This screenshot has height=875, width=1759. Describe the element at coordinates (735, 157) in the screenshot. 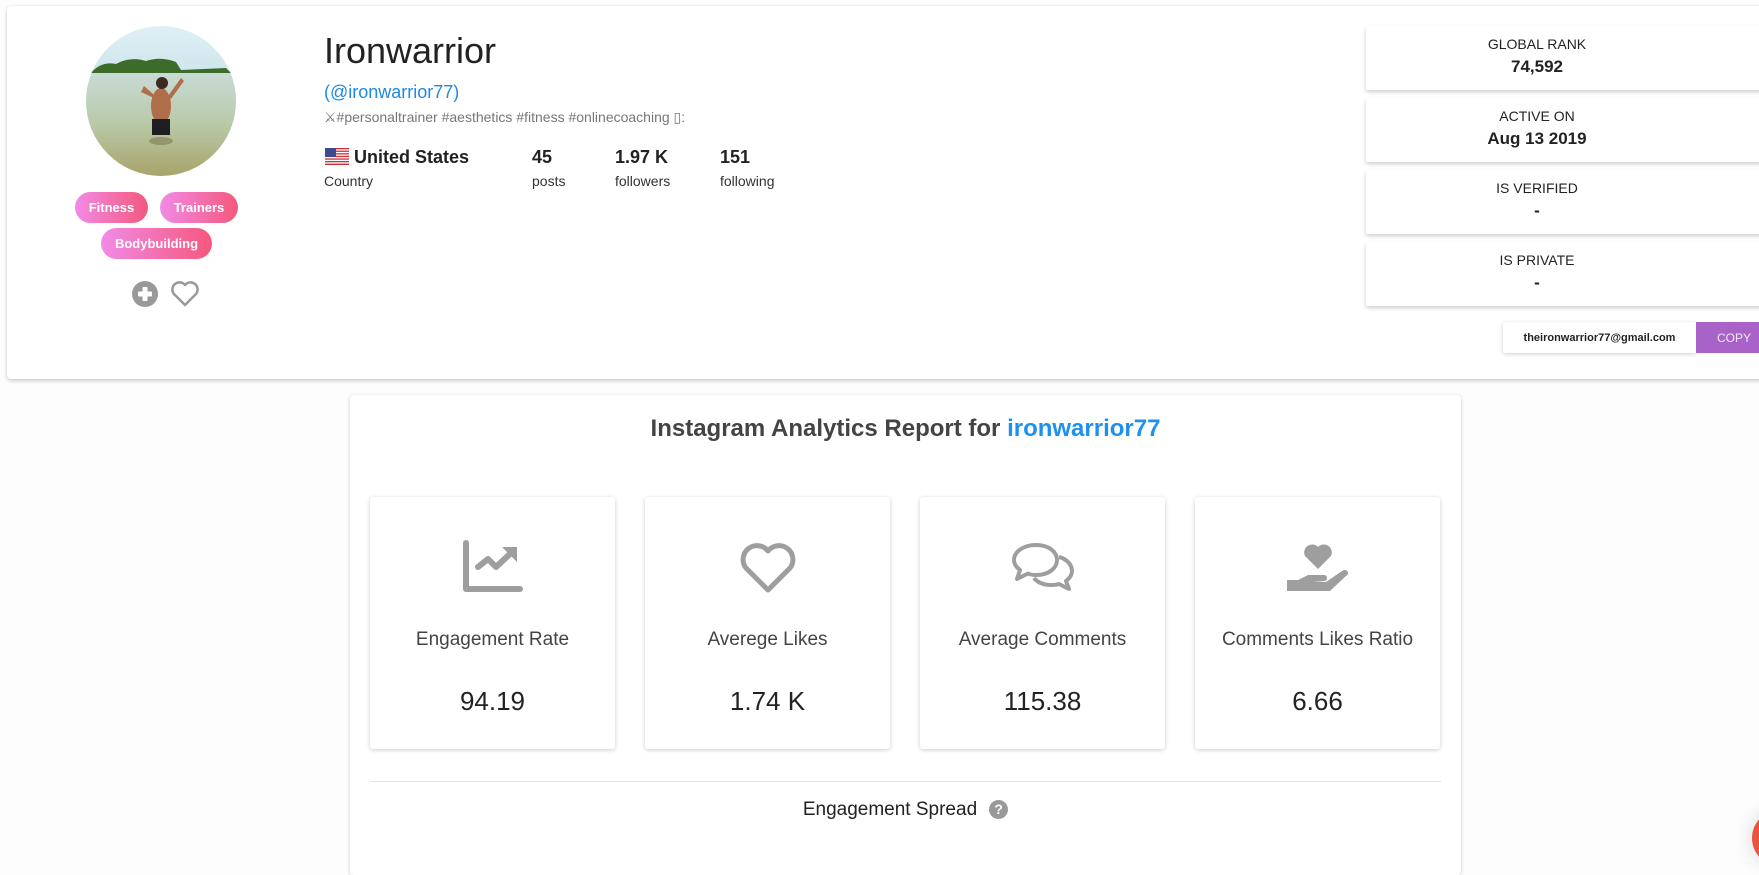

I see `following-count: 151` at that location.